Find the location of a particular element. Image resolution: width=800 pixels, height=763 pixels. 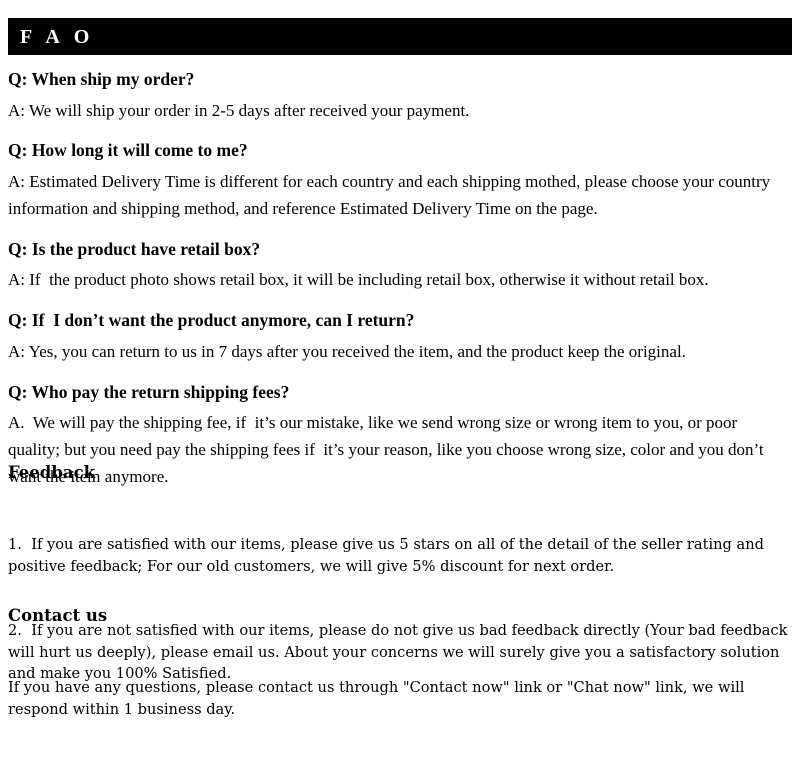

page-title: F A O is located at coordinates (57, 36).